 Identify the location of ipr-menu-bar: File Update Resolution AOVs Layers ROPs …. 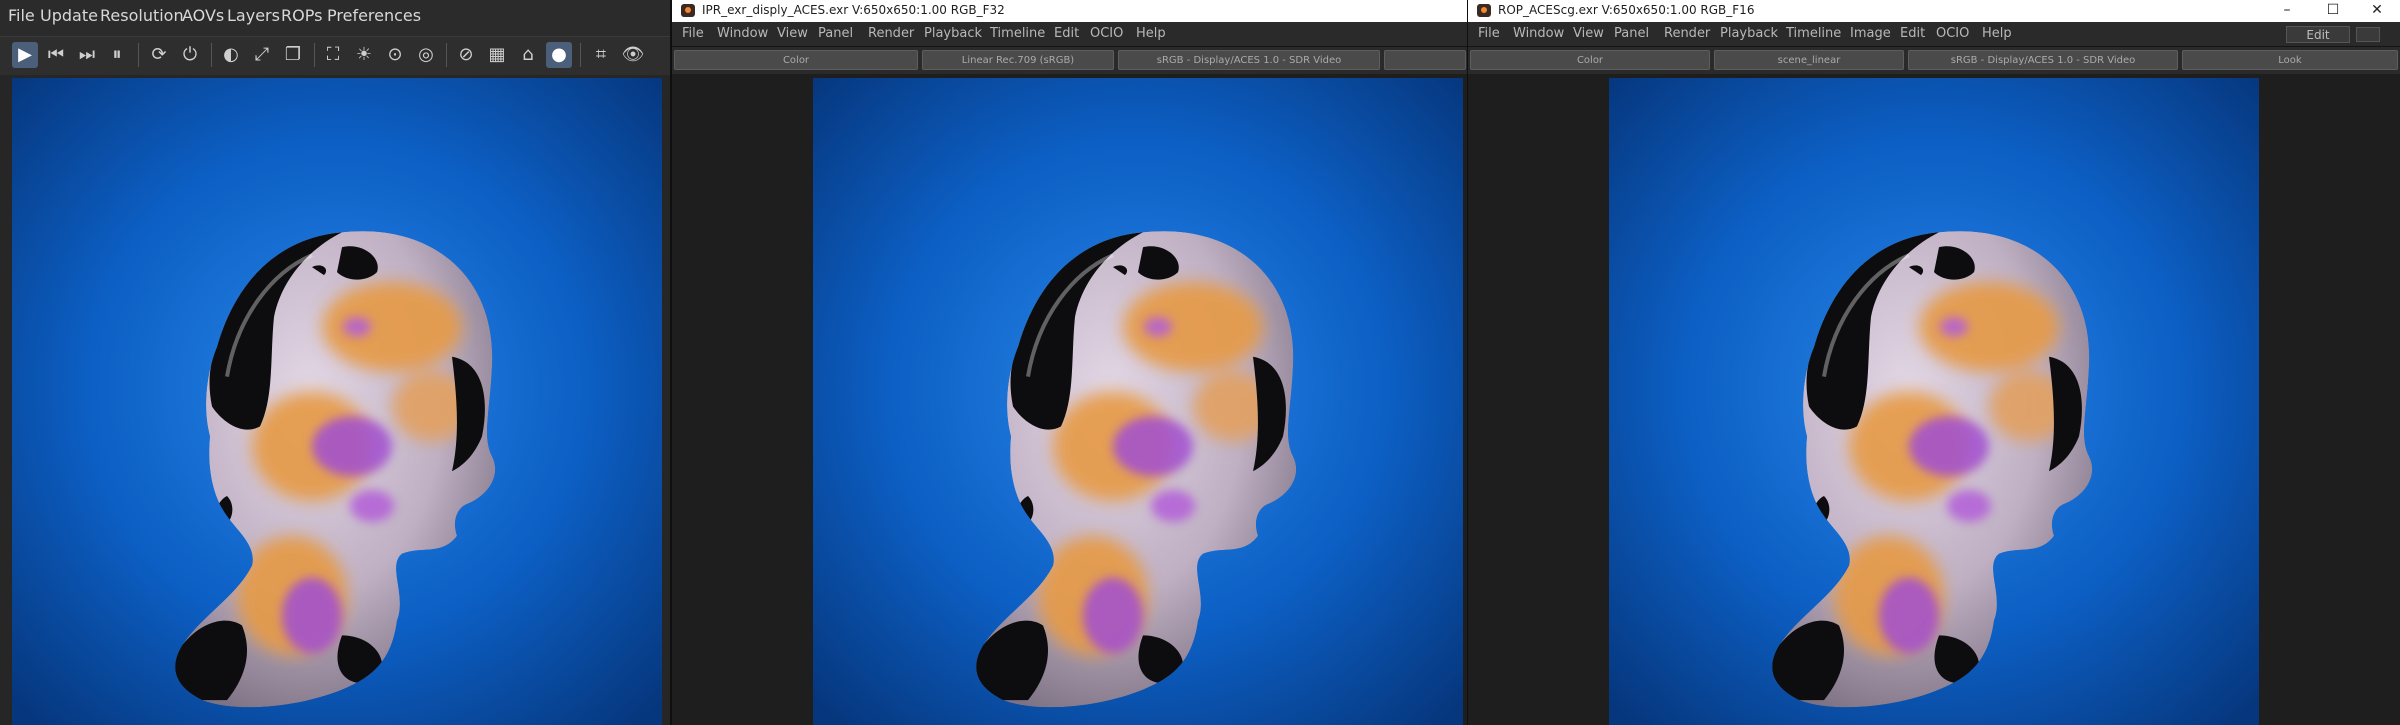
(336, 18).